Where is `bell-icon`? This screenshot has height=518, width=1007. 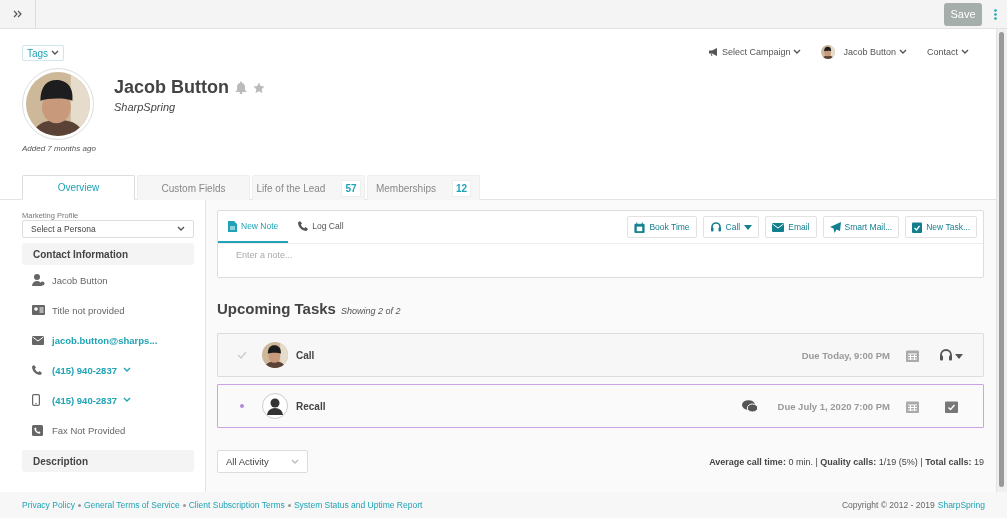
bell-icon is located at coordinates (241, 87).